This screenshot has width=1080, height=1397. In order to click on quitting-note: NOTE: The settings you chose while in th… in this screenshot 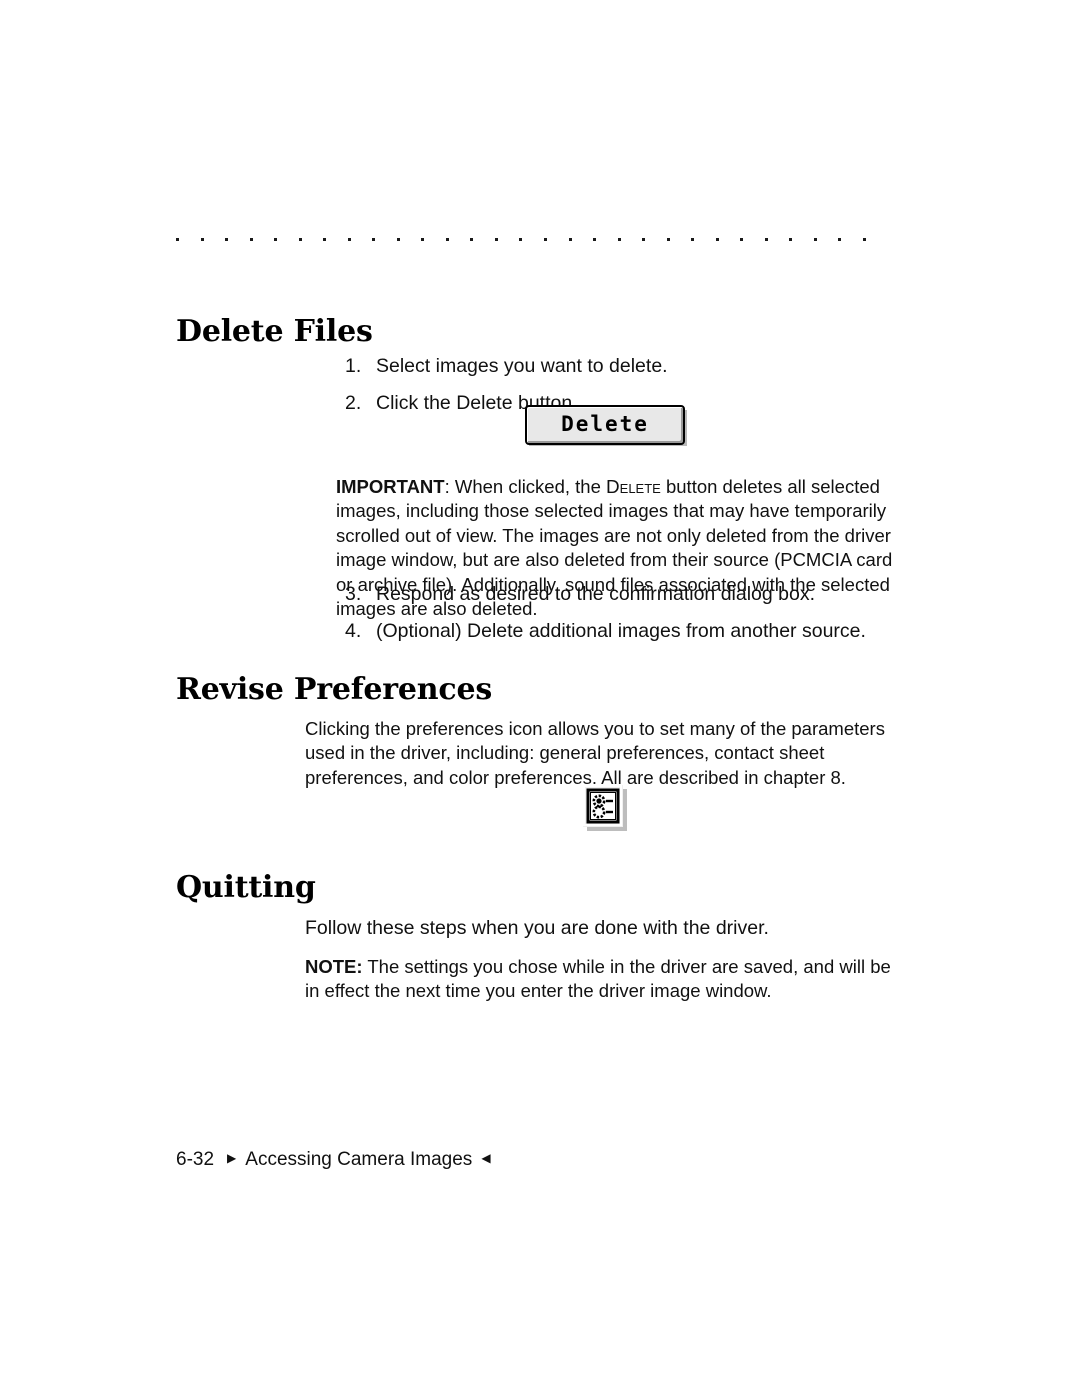, I will do `click(599, 979)`.